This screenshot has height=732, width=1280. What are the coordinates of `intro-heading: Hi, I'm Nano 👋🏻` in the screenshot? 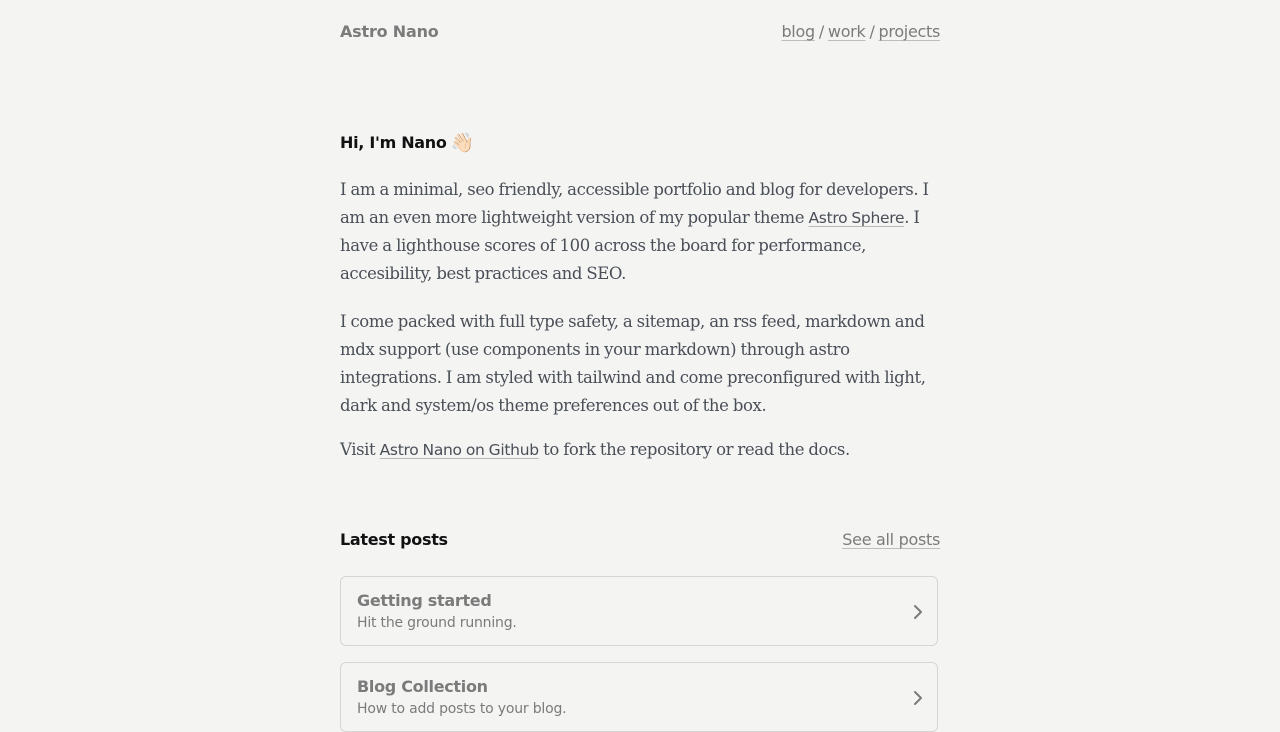 It's located at (407, 143).